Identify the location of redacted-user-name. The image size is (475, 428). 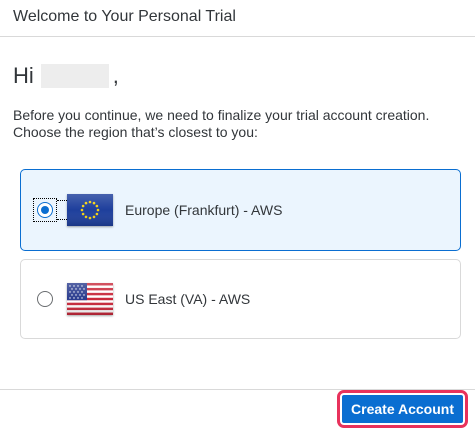
(74, 76).